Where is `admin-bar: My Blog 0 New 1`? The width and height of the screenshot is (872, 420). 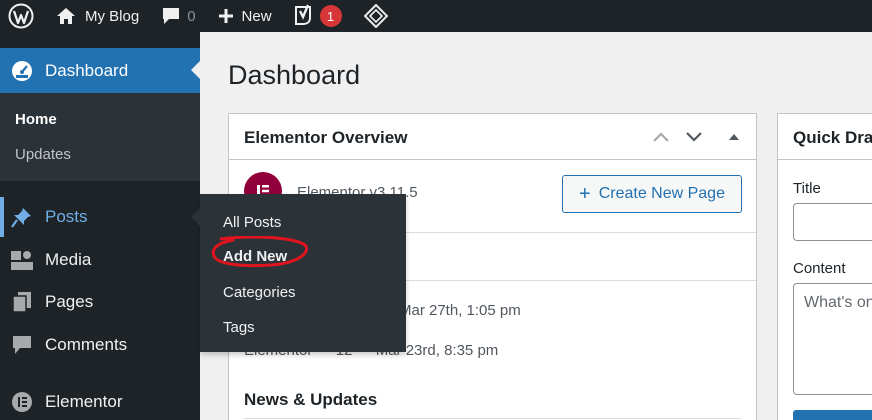
admin-bar: My Blog 0 New 1 is located at coordinates (436, 16).